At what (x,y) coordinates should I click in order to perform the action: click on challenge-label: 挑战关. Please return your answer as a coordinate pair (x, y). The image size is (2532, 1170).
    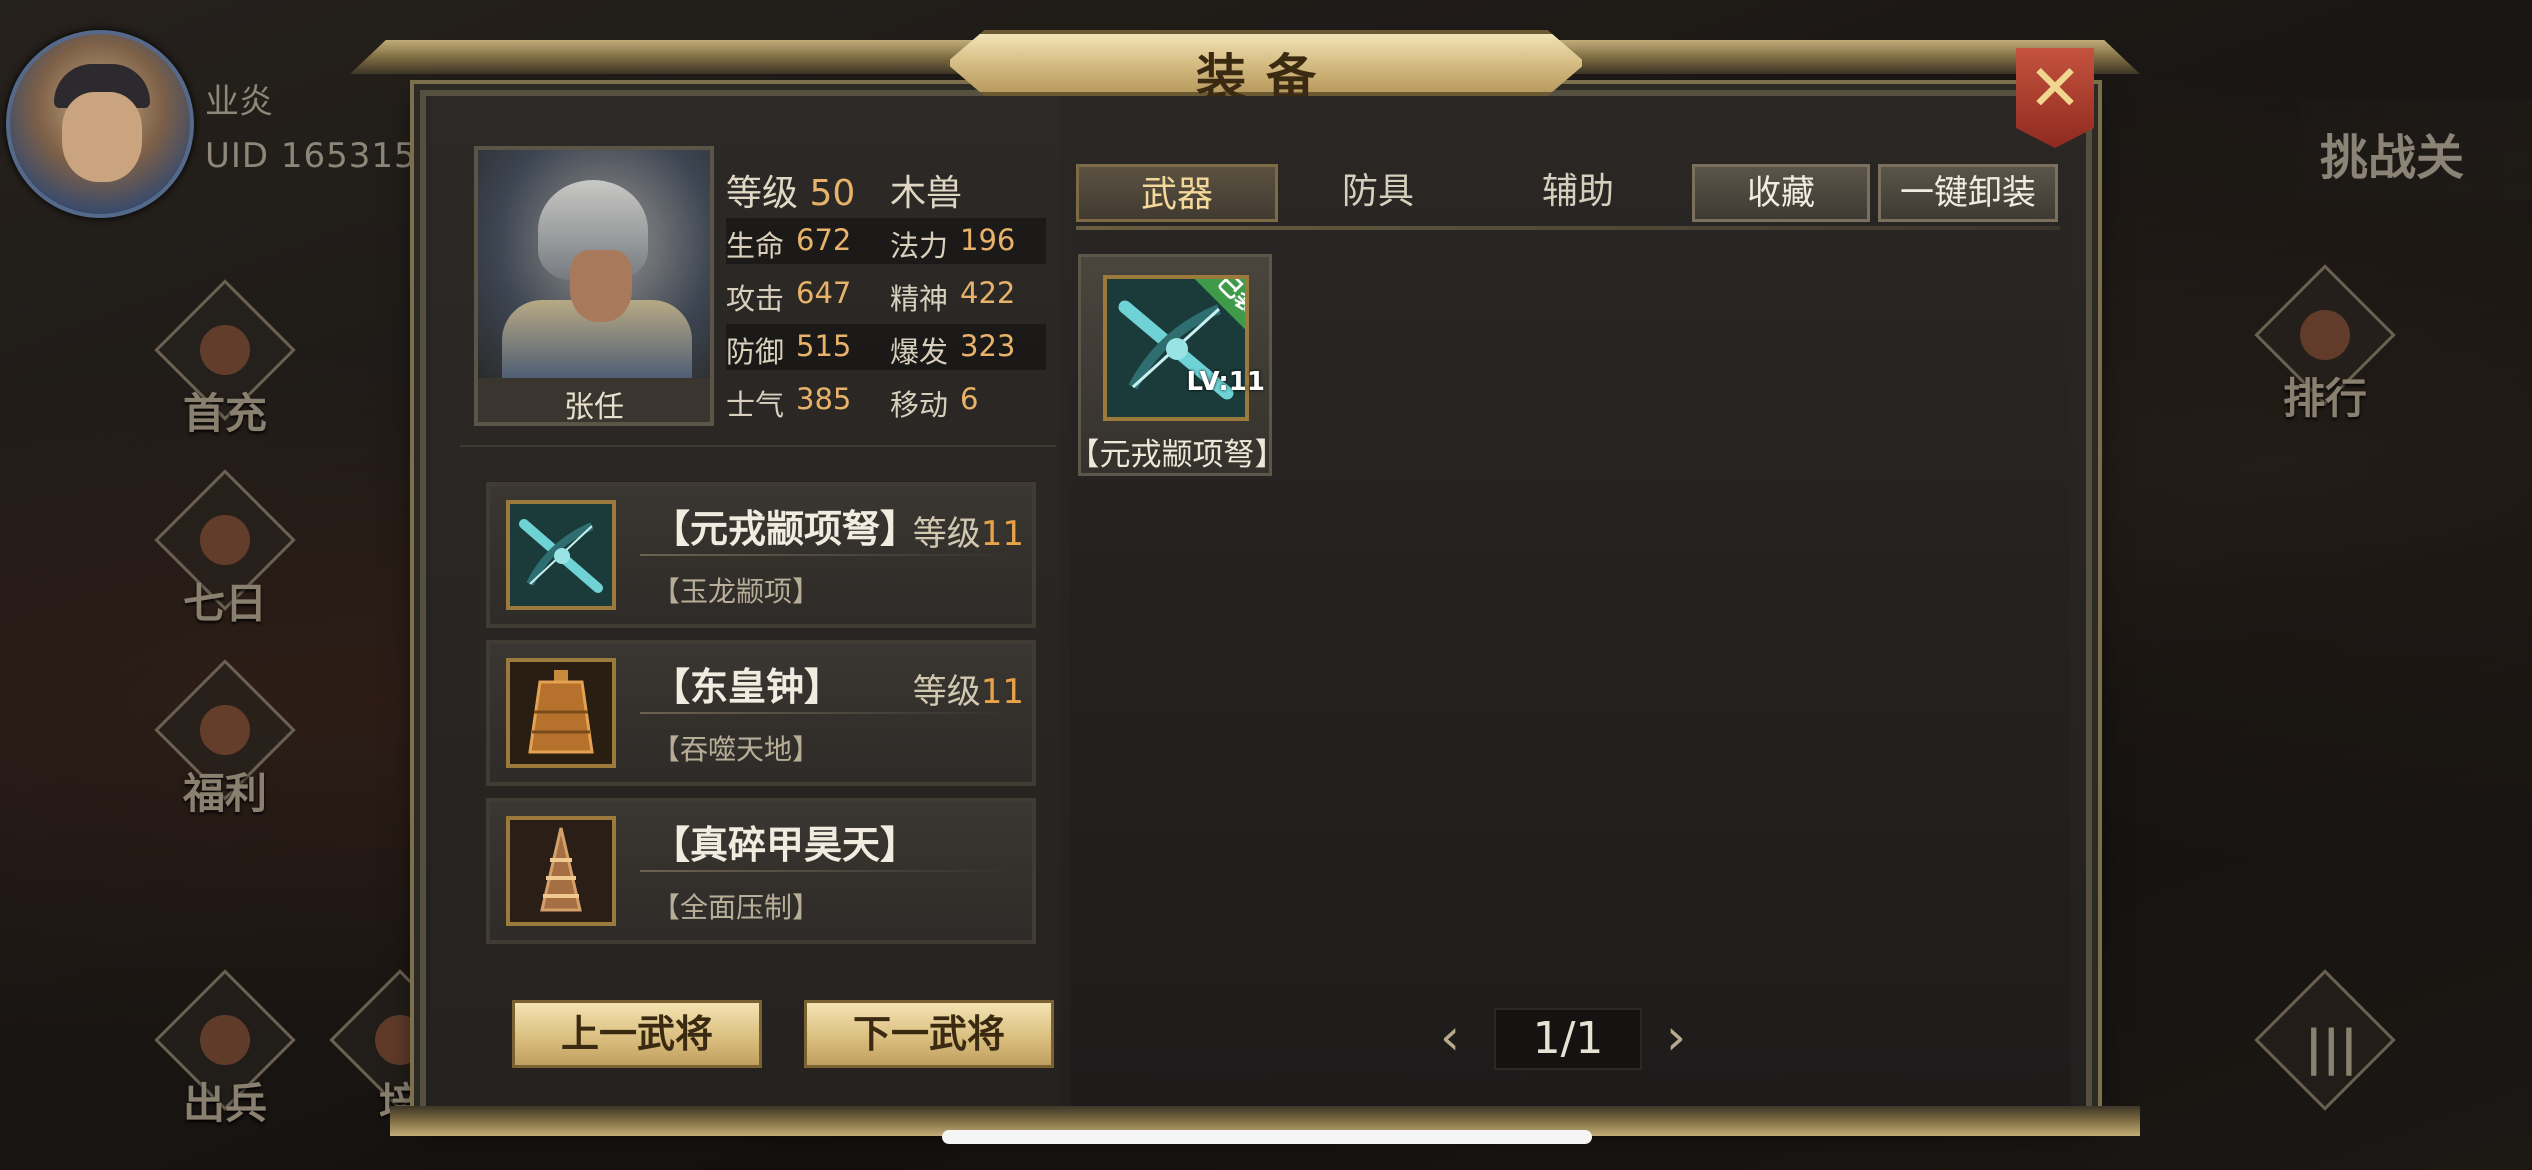
    Looking at the image, I should click on (2392, 158).